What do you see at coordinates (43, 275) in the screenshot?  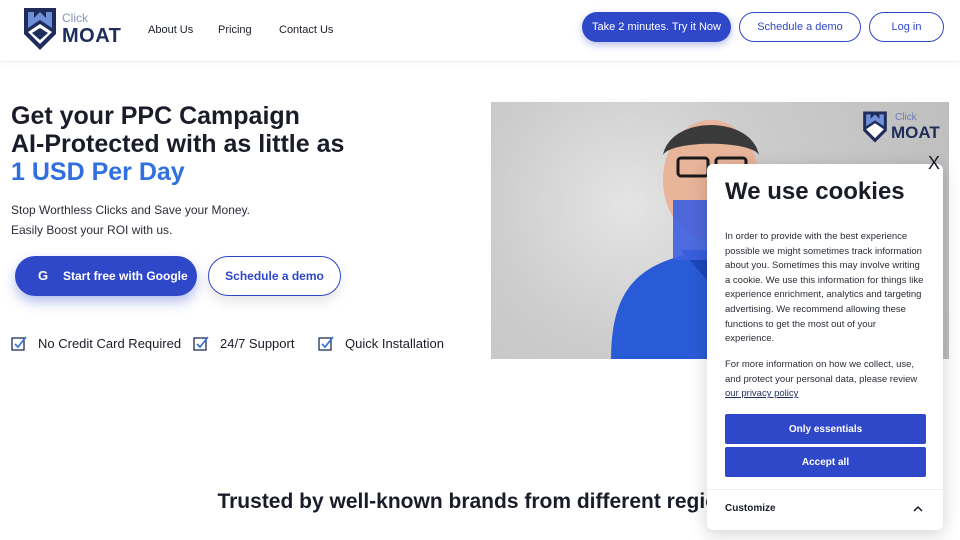 I see `google-icon: G` at bounding box center [43, 275].